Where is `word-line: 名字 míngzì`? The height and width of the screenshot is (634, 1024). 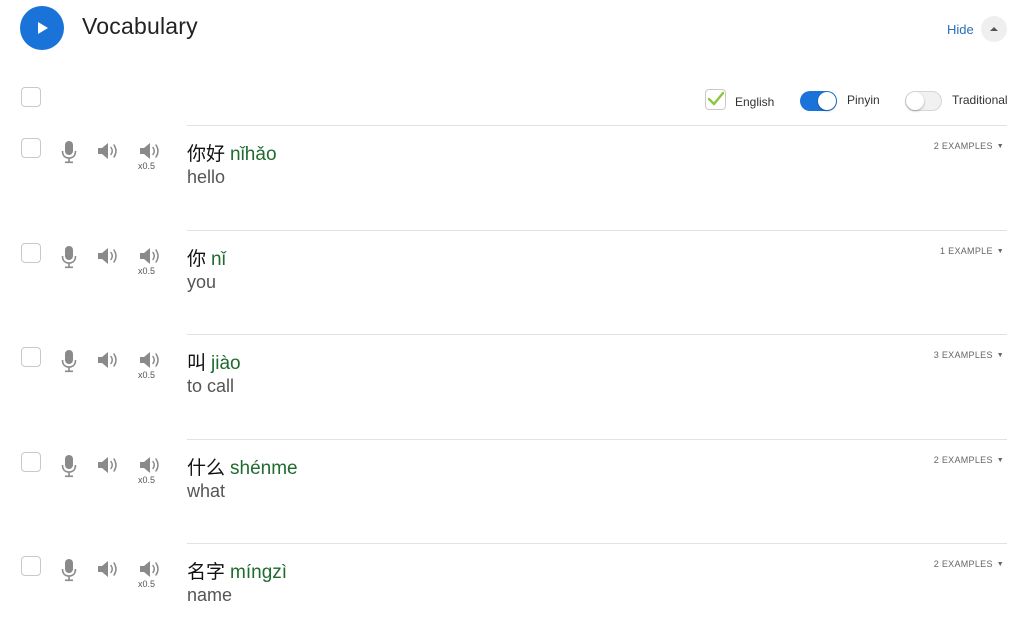
word-line: 名字 míngzì is located at coordinates (237, 570).